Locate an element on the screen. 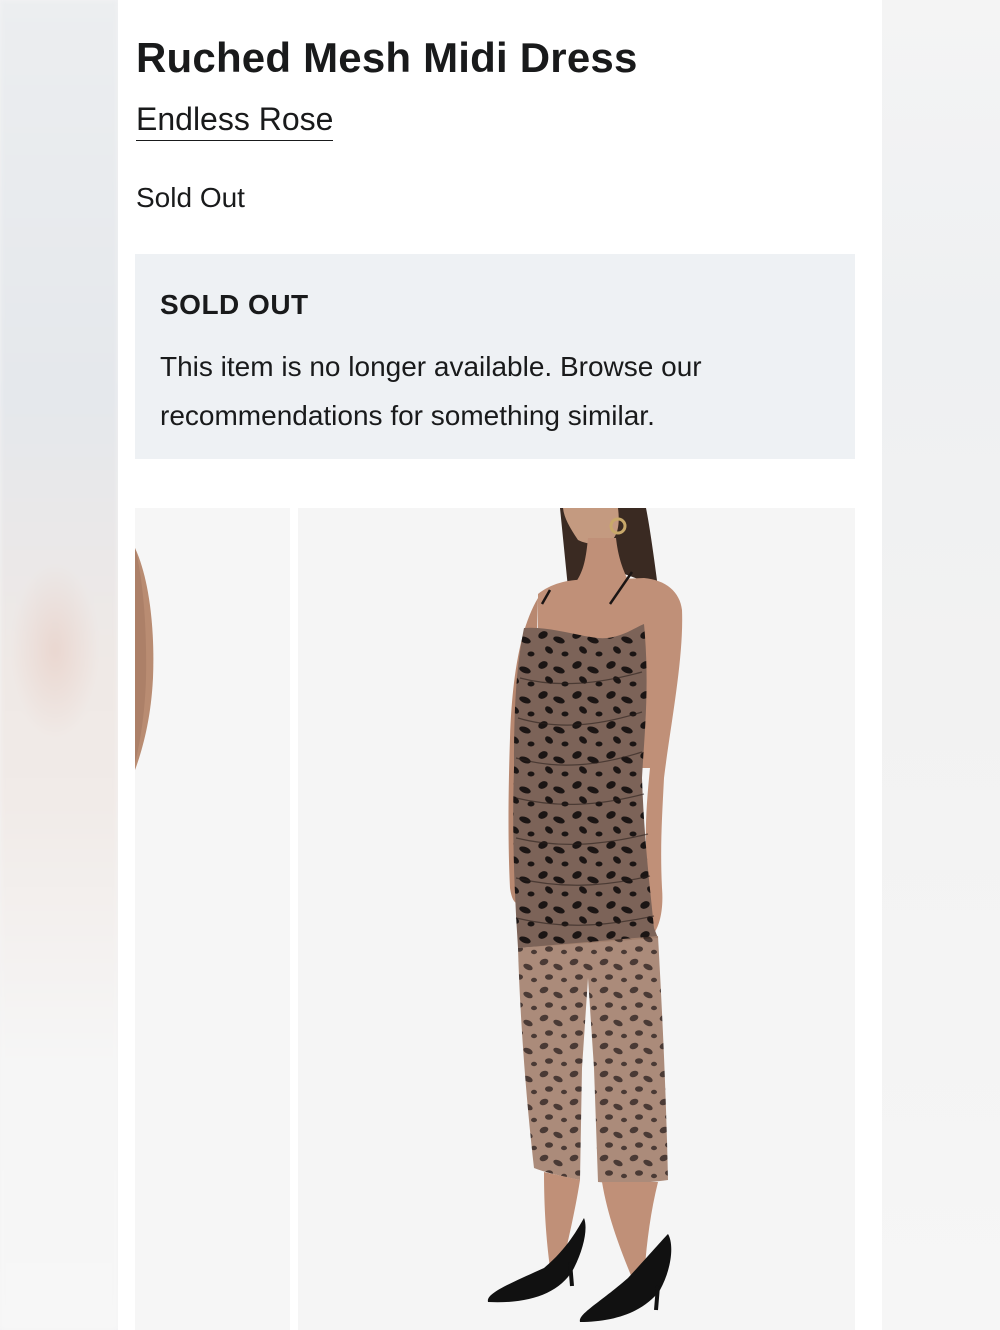  product-image-partial is located at coordinates (212, 919).